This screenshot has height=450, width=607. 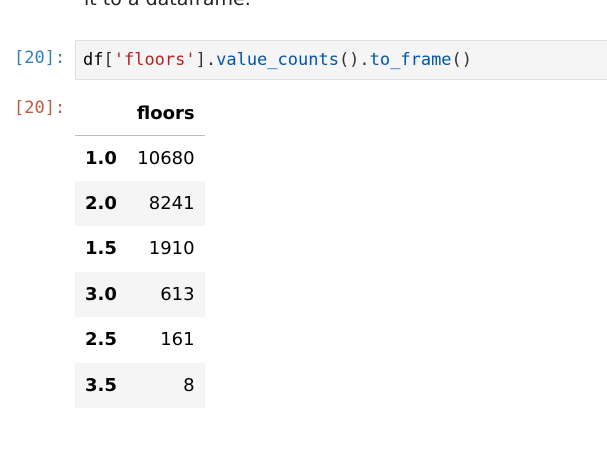 I want to click on code-line: df['floors'].value_counts().to_frame(), so click(x=277, y=60).